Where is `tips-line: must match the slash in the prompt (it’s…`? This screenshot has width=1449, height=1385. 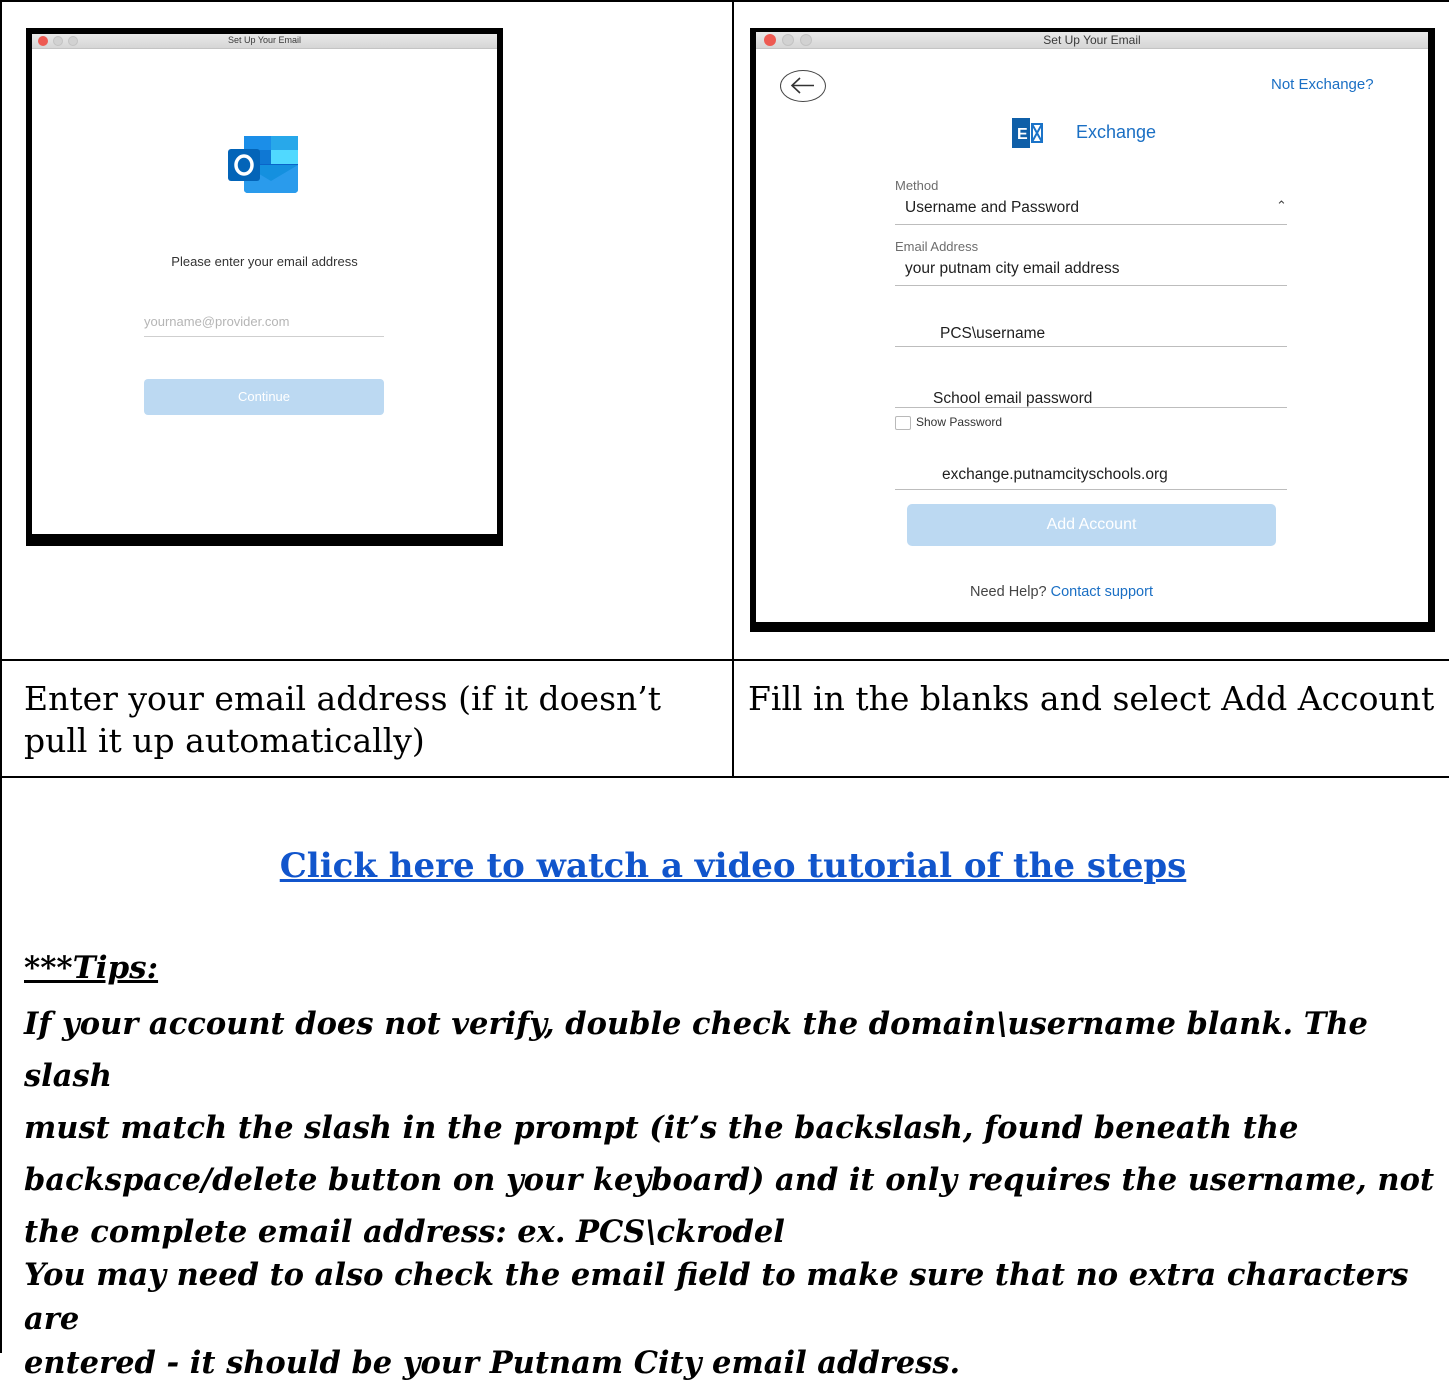
tips-line: must match the slash in the prompt (it’s… is located at coordinates (661, 1128).